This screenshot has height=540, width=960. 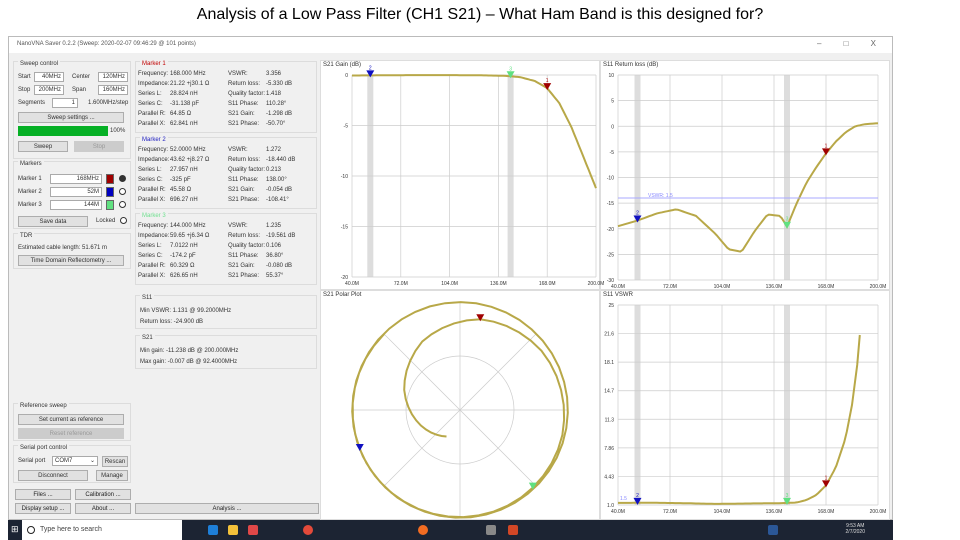 What do you see at coordinates (108, 103) in the screenshot?
I see `step-label: 1.600MHz/step` at bounding box center [108, 103].